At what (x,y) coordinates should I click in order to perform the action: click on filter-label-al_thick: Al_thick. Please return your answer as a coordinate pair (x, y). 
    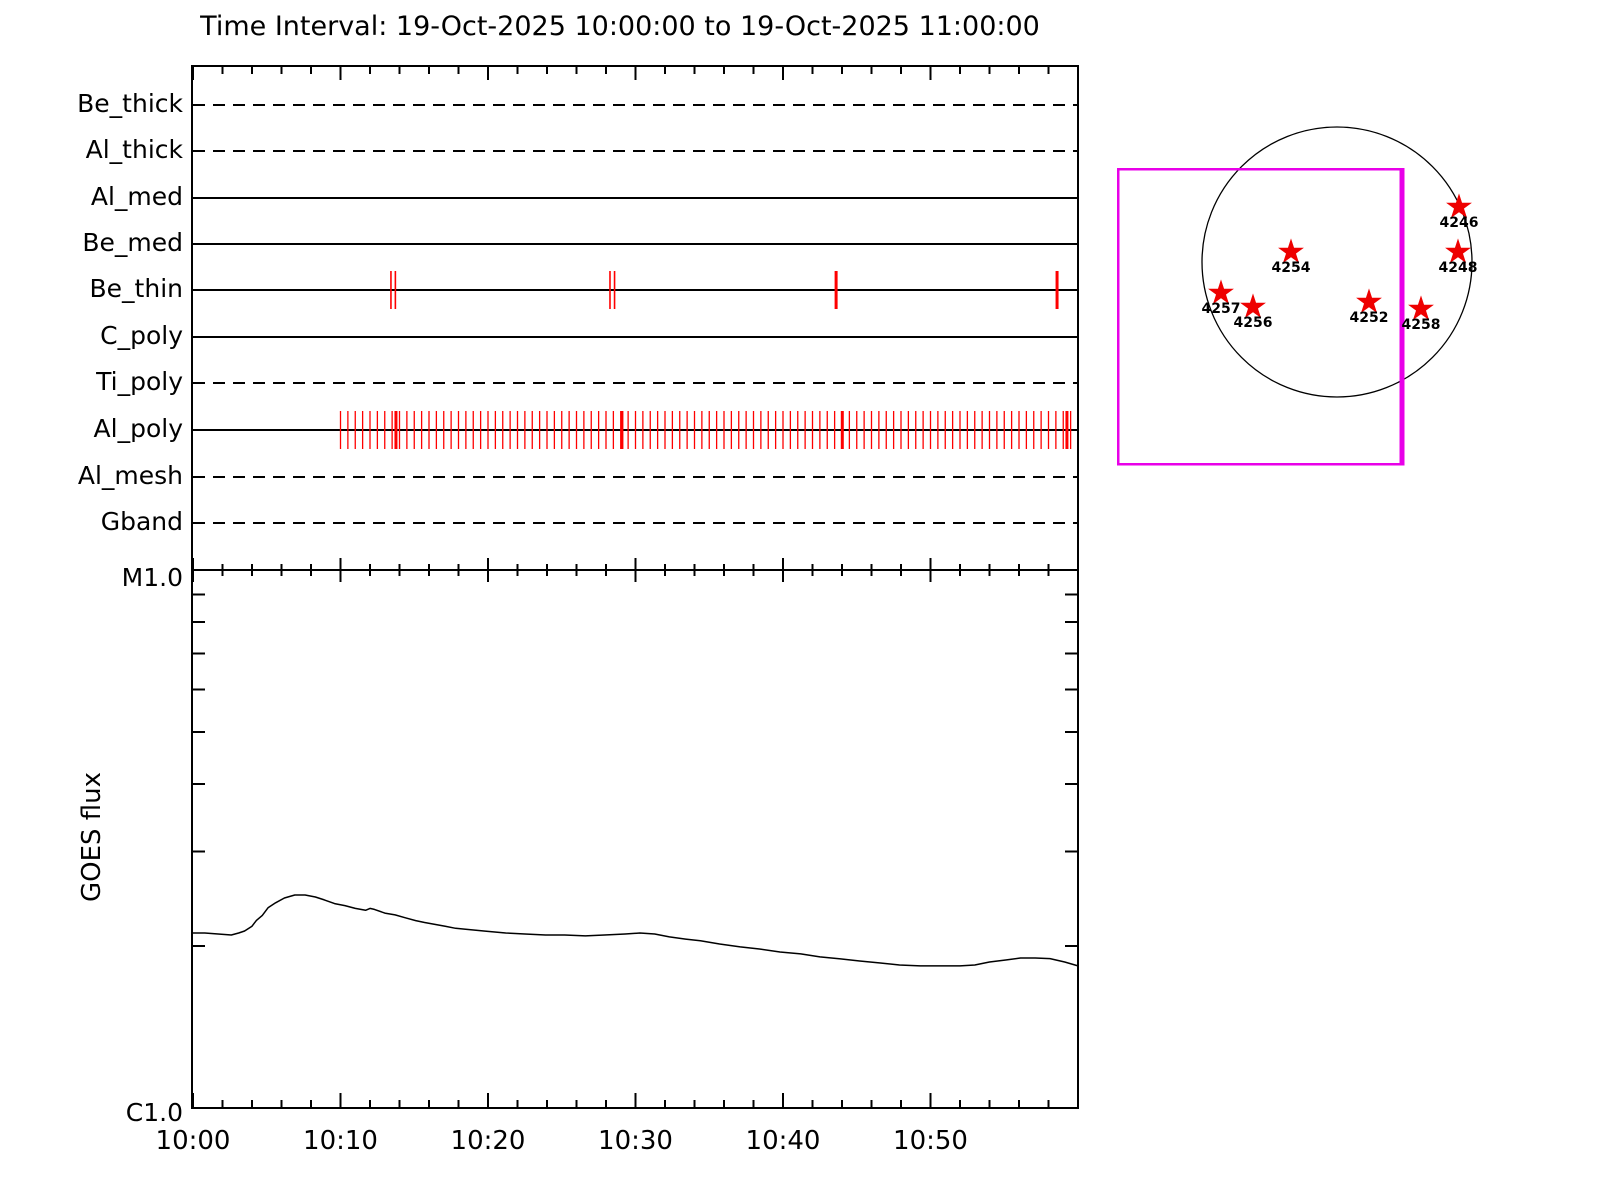
    Looking at the image, I should click on (134, 149).